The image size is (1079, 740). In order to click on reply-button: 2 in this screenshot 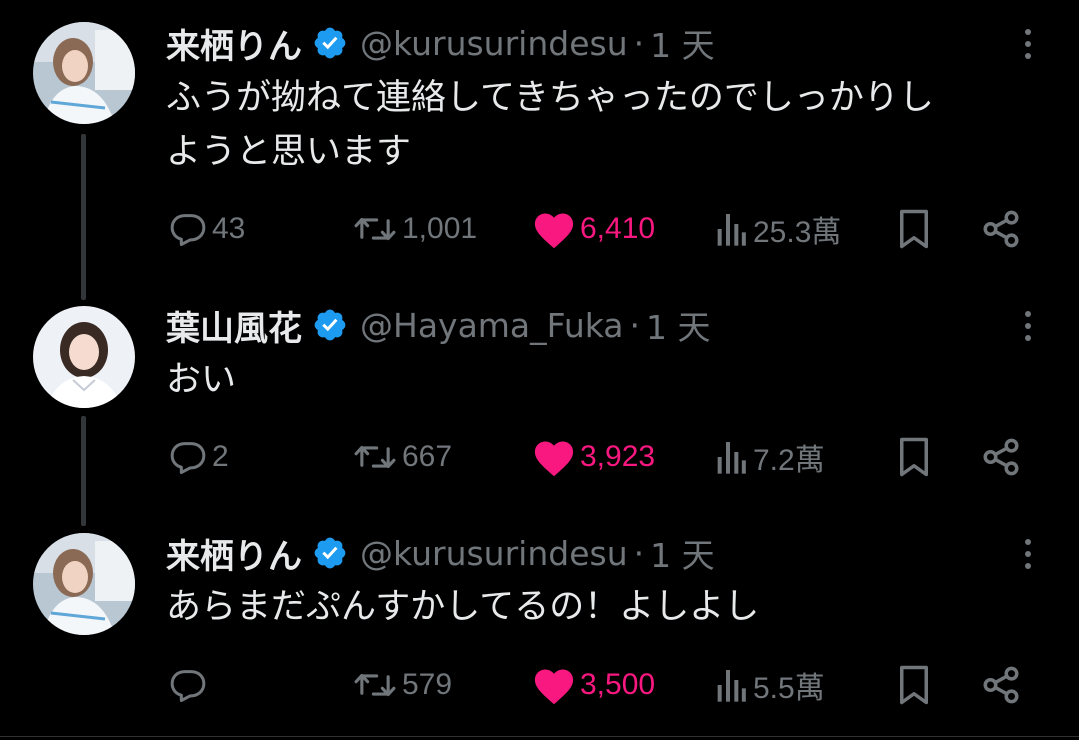, I will do `click(198, 457)`.